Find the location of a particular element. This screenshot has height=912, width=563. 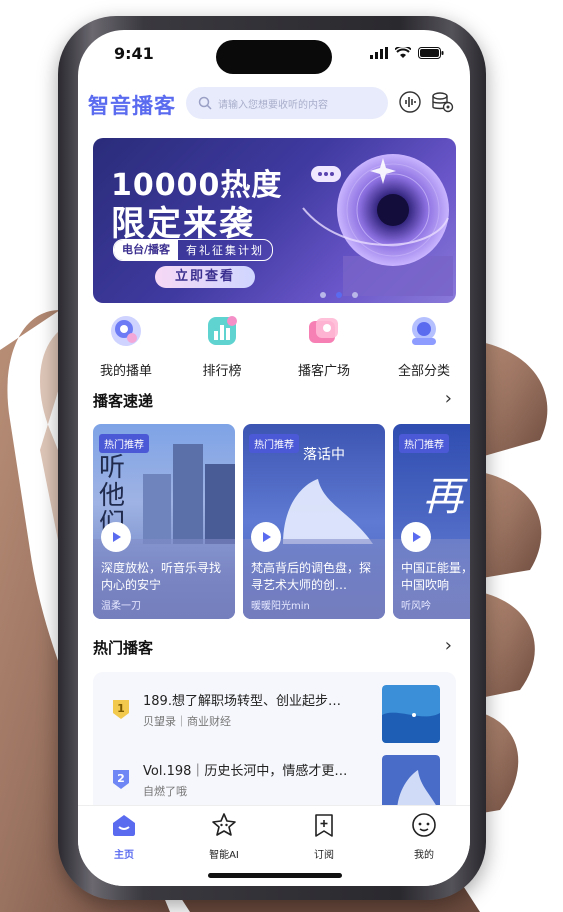

card-author: 听风吟 is located at coordinates (416, 606).